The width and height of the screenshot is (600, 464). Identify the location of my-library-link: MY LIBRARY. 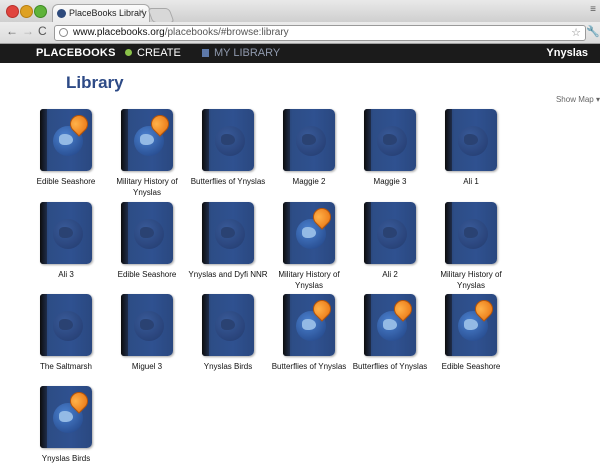
(241, 53).